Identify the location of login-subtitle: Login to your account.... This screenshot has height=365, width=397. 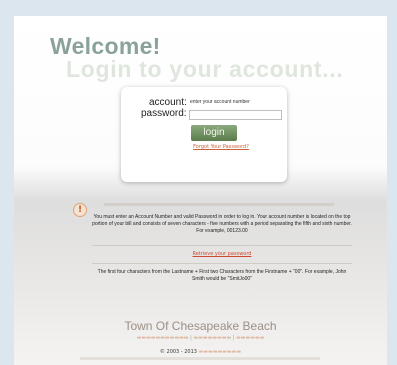
(205, 69).